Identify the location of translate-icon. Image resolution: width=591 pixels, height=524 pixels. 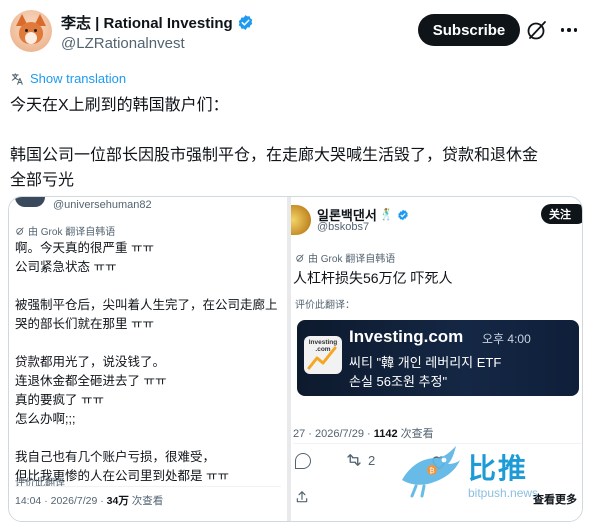
(17, 78).